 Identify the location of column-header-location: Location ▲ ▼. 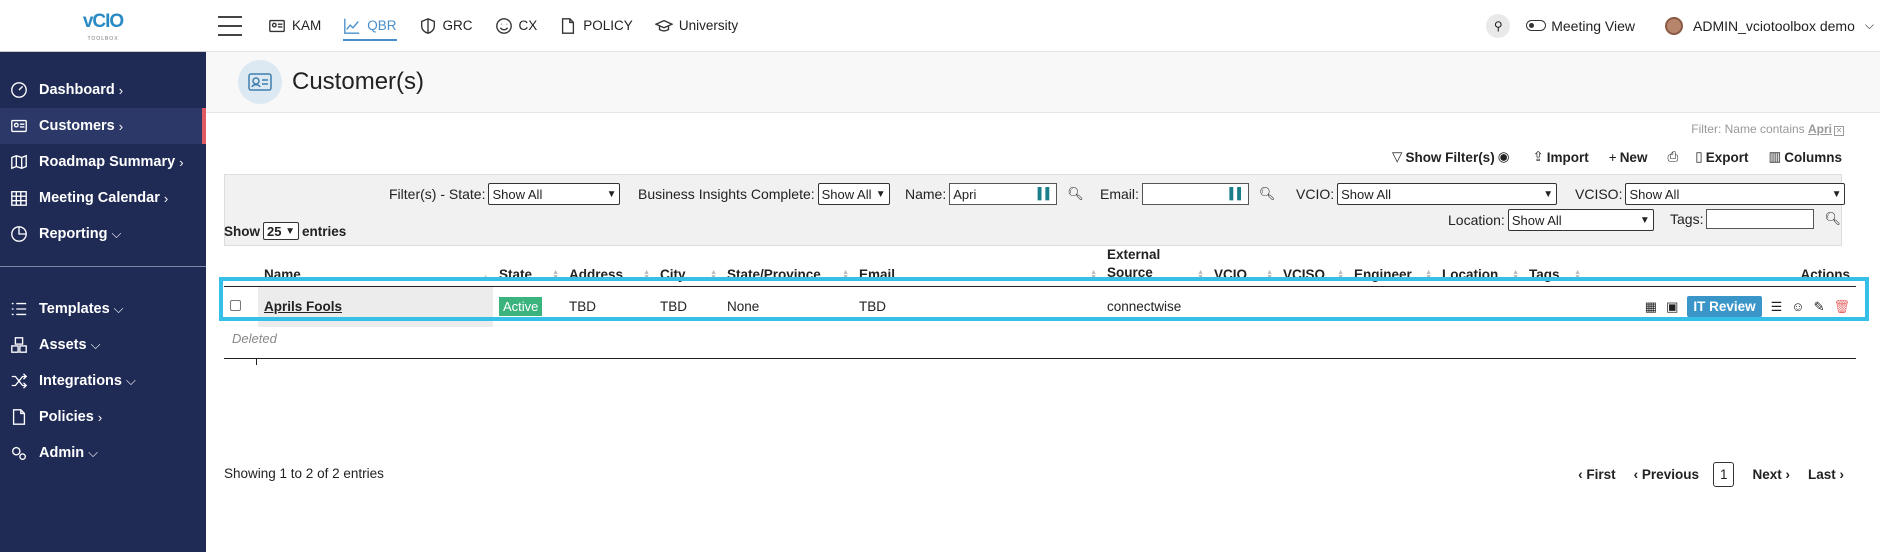
(1479, 266).